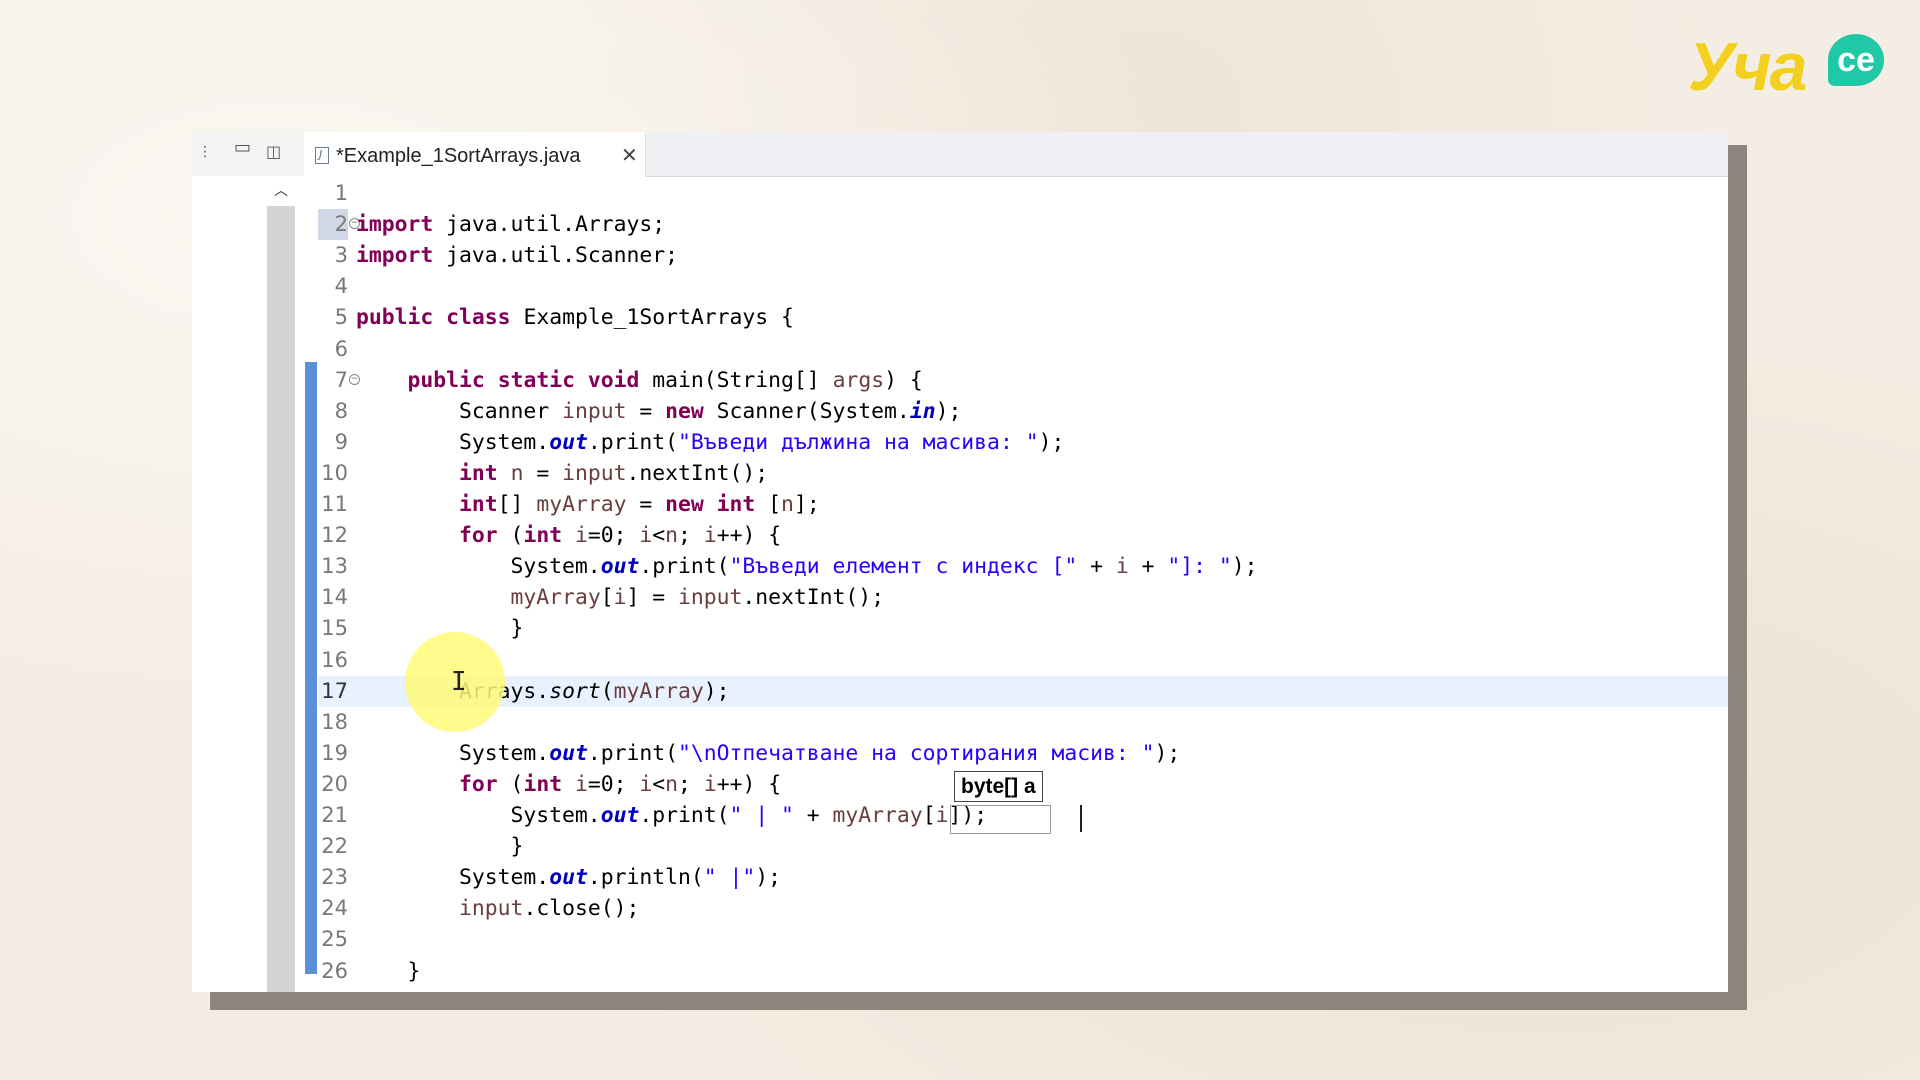 Image resolution: width=1920 pixels, height=1080 pixels. I want to click on code-line: 12 for (int i=0; i<n; i++) {, so click(1023, 535).